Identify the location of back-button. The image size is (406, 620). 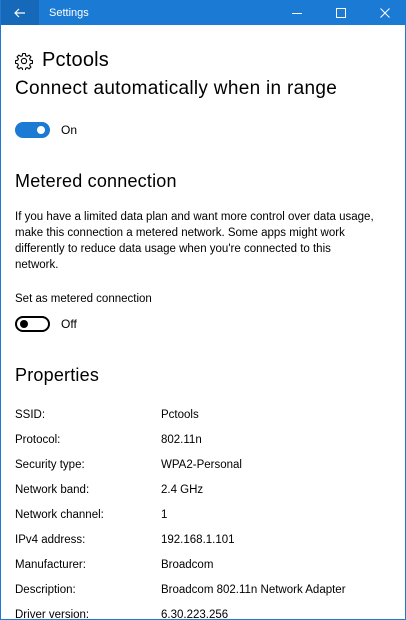
(20, 12).